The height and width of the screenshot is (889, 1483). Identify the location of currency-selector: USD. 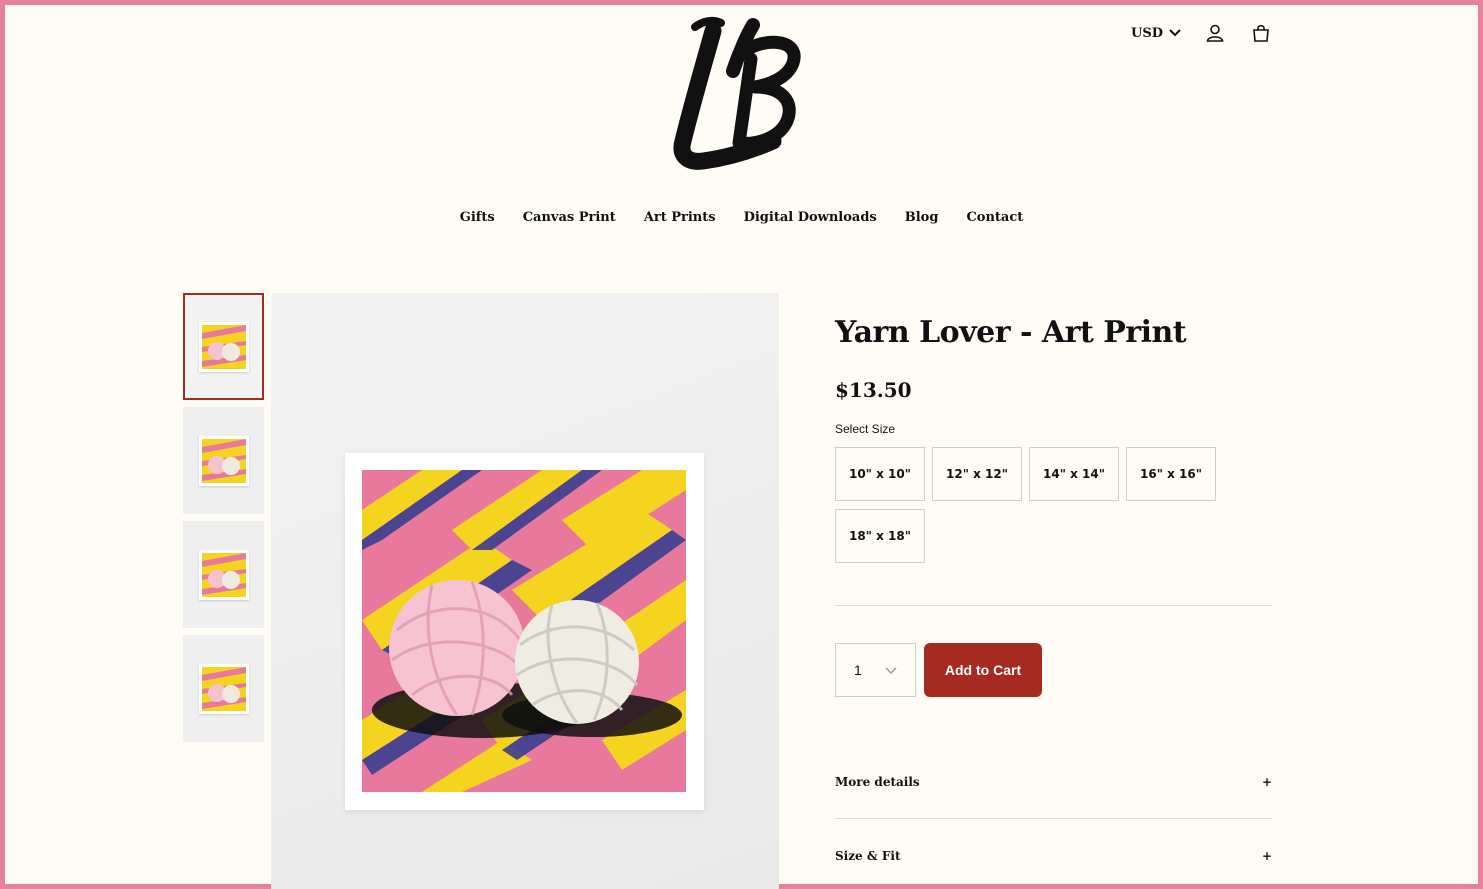
(1156, 33).